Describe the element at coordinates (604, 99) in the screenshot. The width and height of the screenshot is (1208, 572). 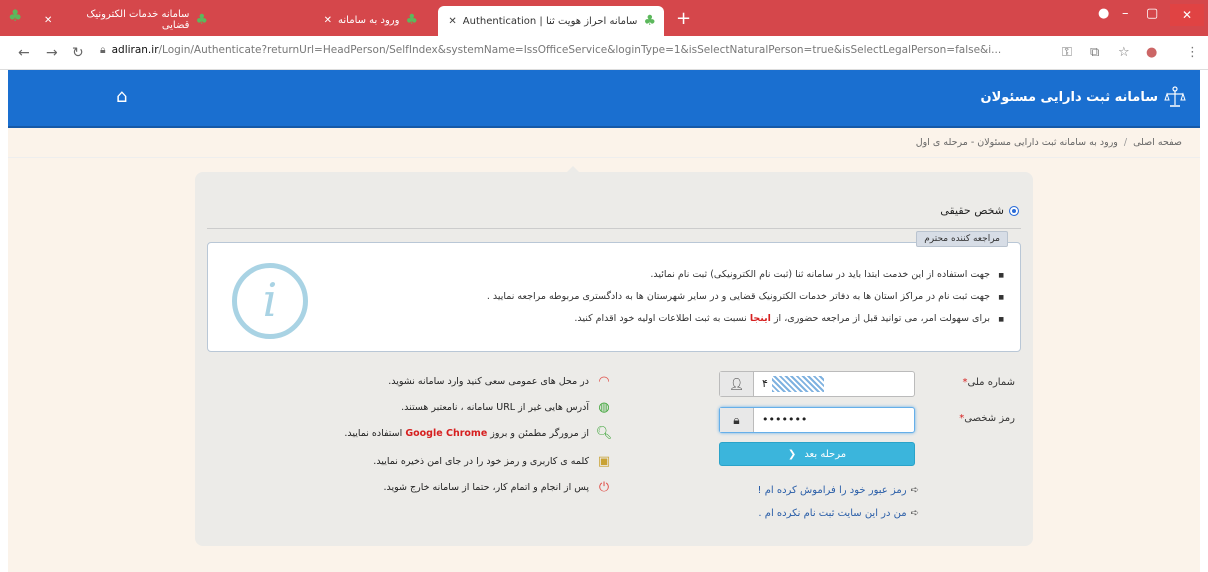
I see `site-header: ⌂ سامانه ثبت دارایی مسئولان` at that location.